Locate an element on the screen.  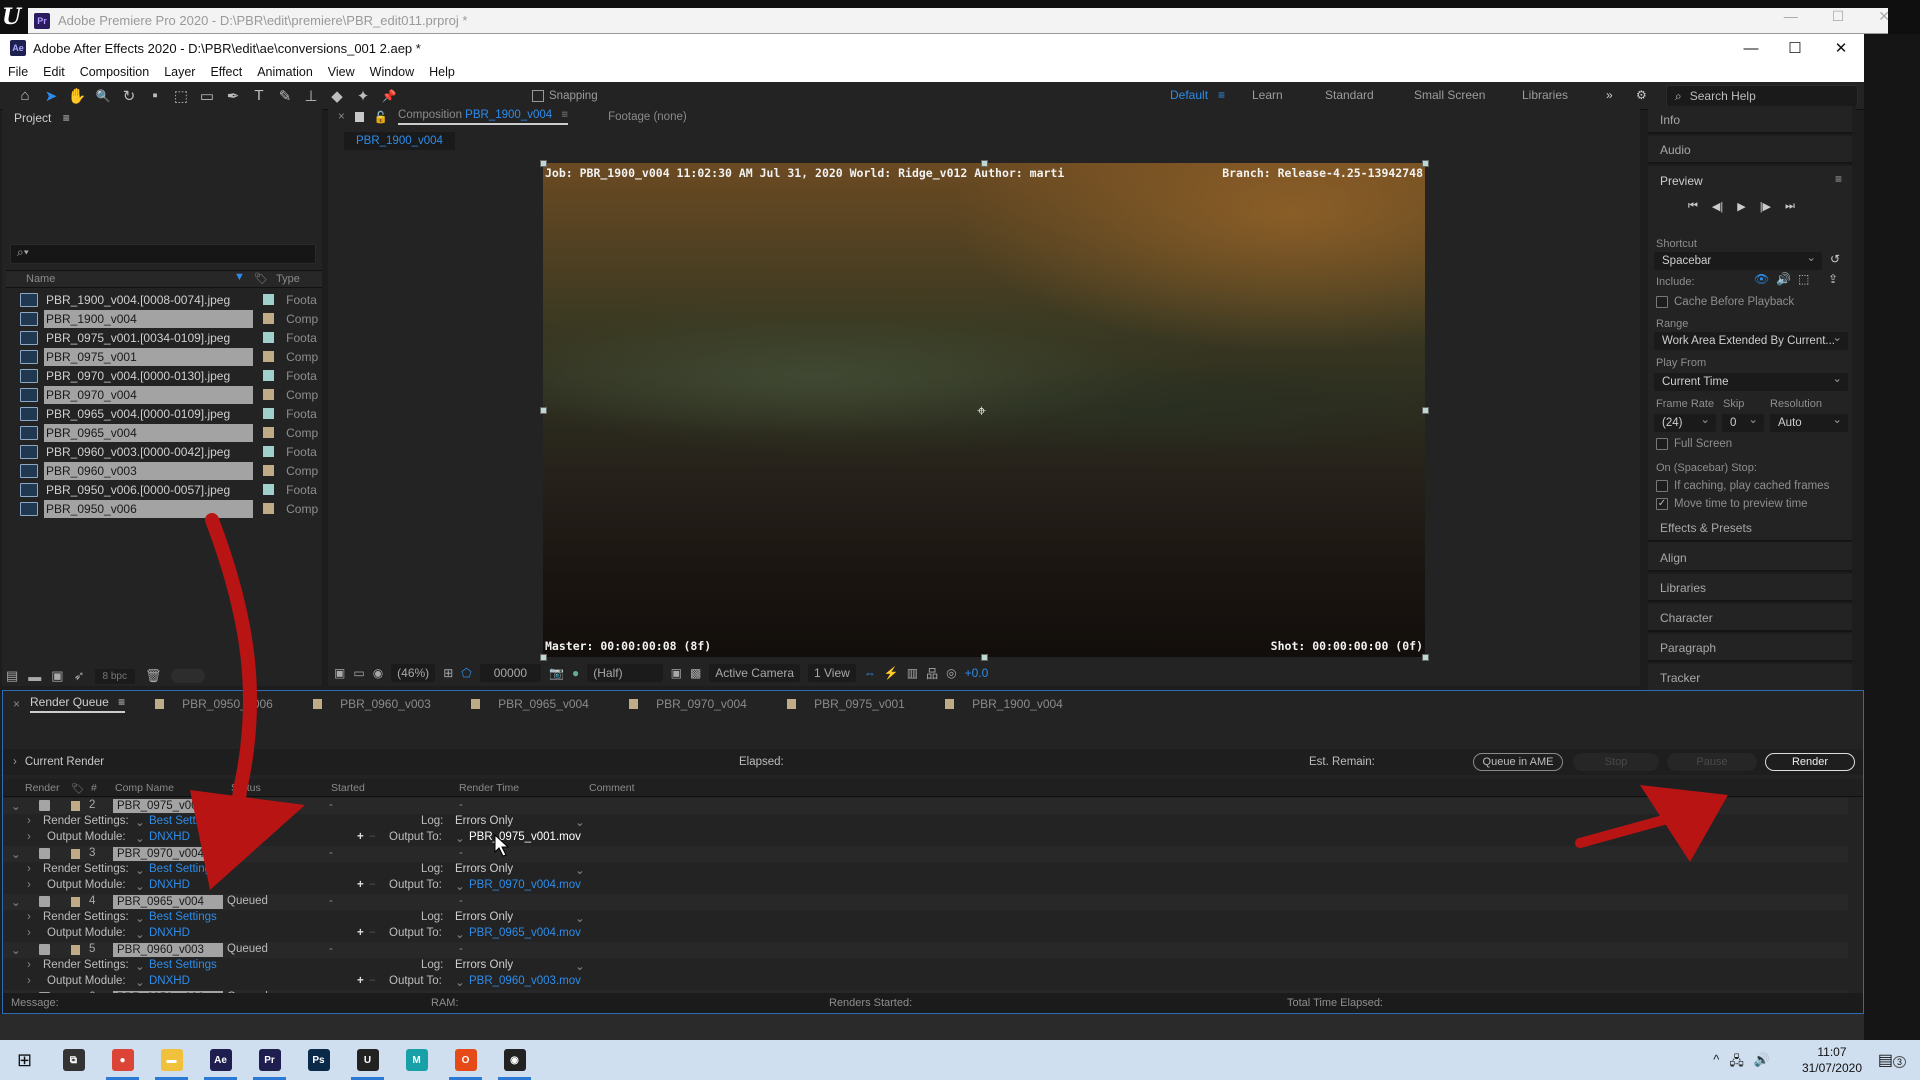
comp-breadcrumb: PBR_1900_v004 is located at coordinates (399, 141).